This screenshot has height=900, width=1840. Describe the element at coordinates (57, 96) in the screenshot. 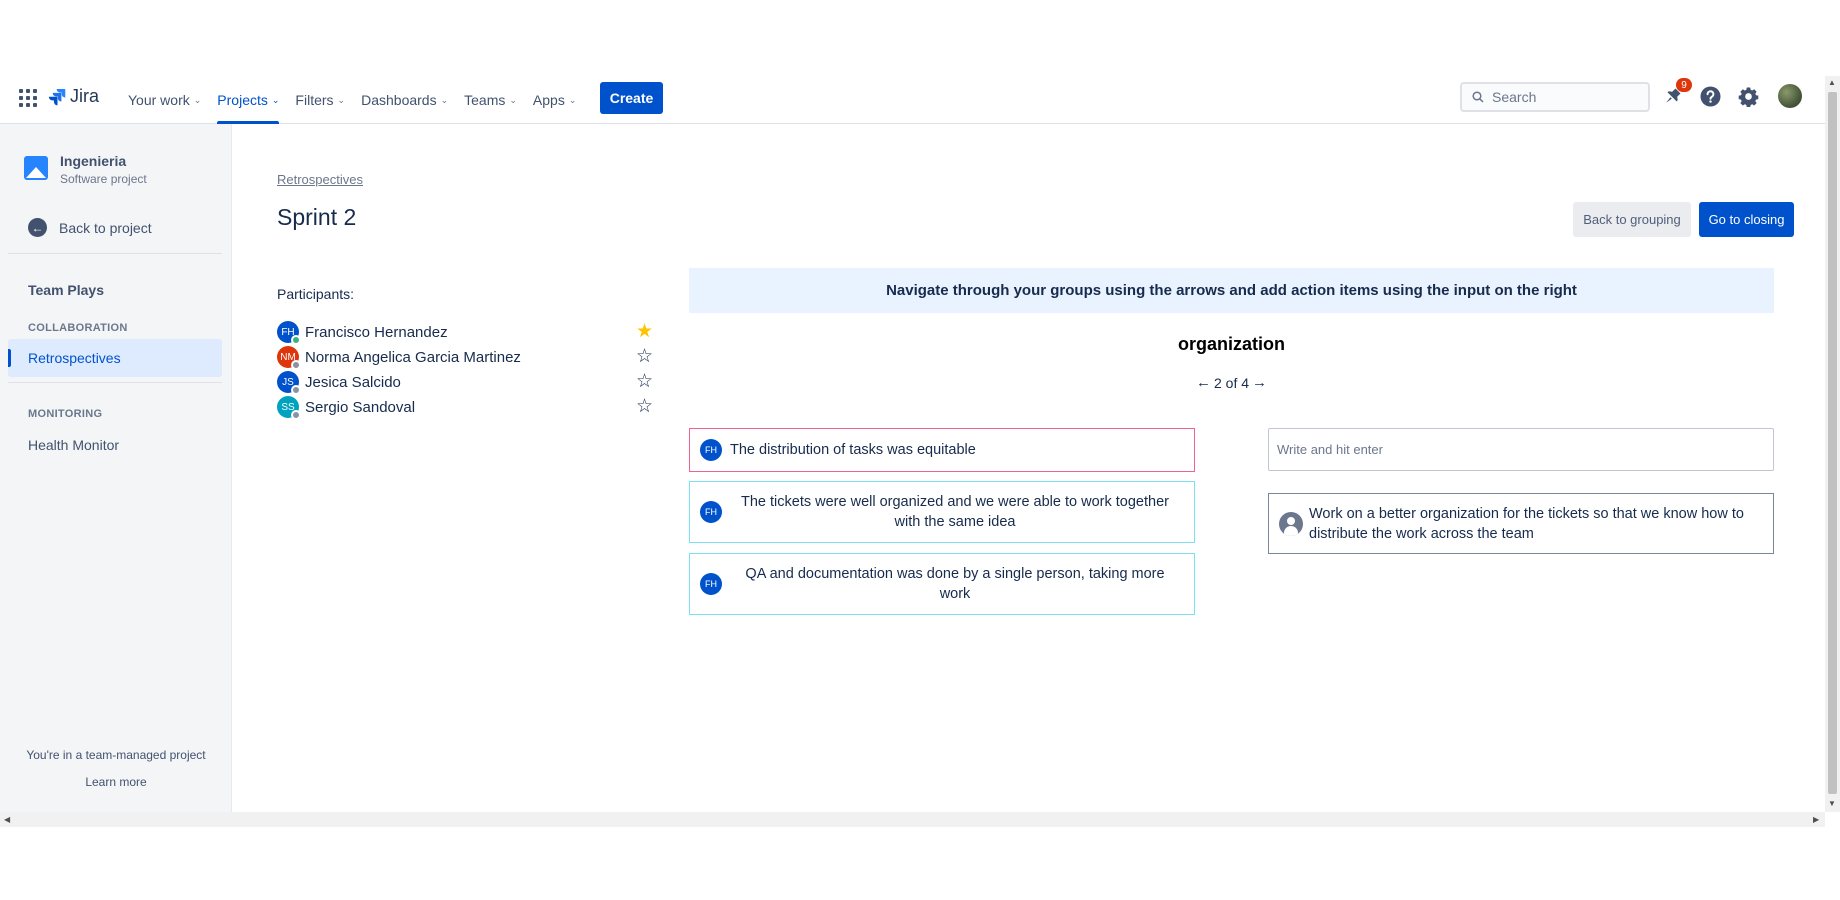

I see `jira-logo-icon` at that location.